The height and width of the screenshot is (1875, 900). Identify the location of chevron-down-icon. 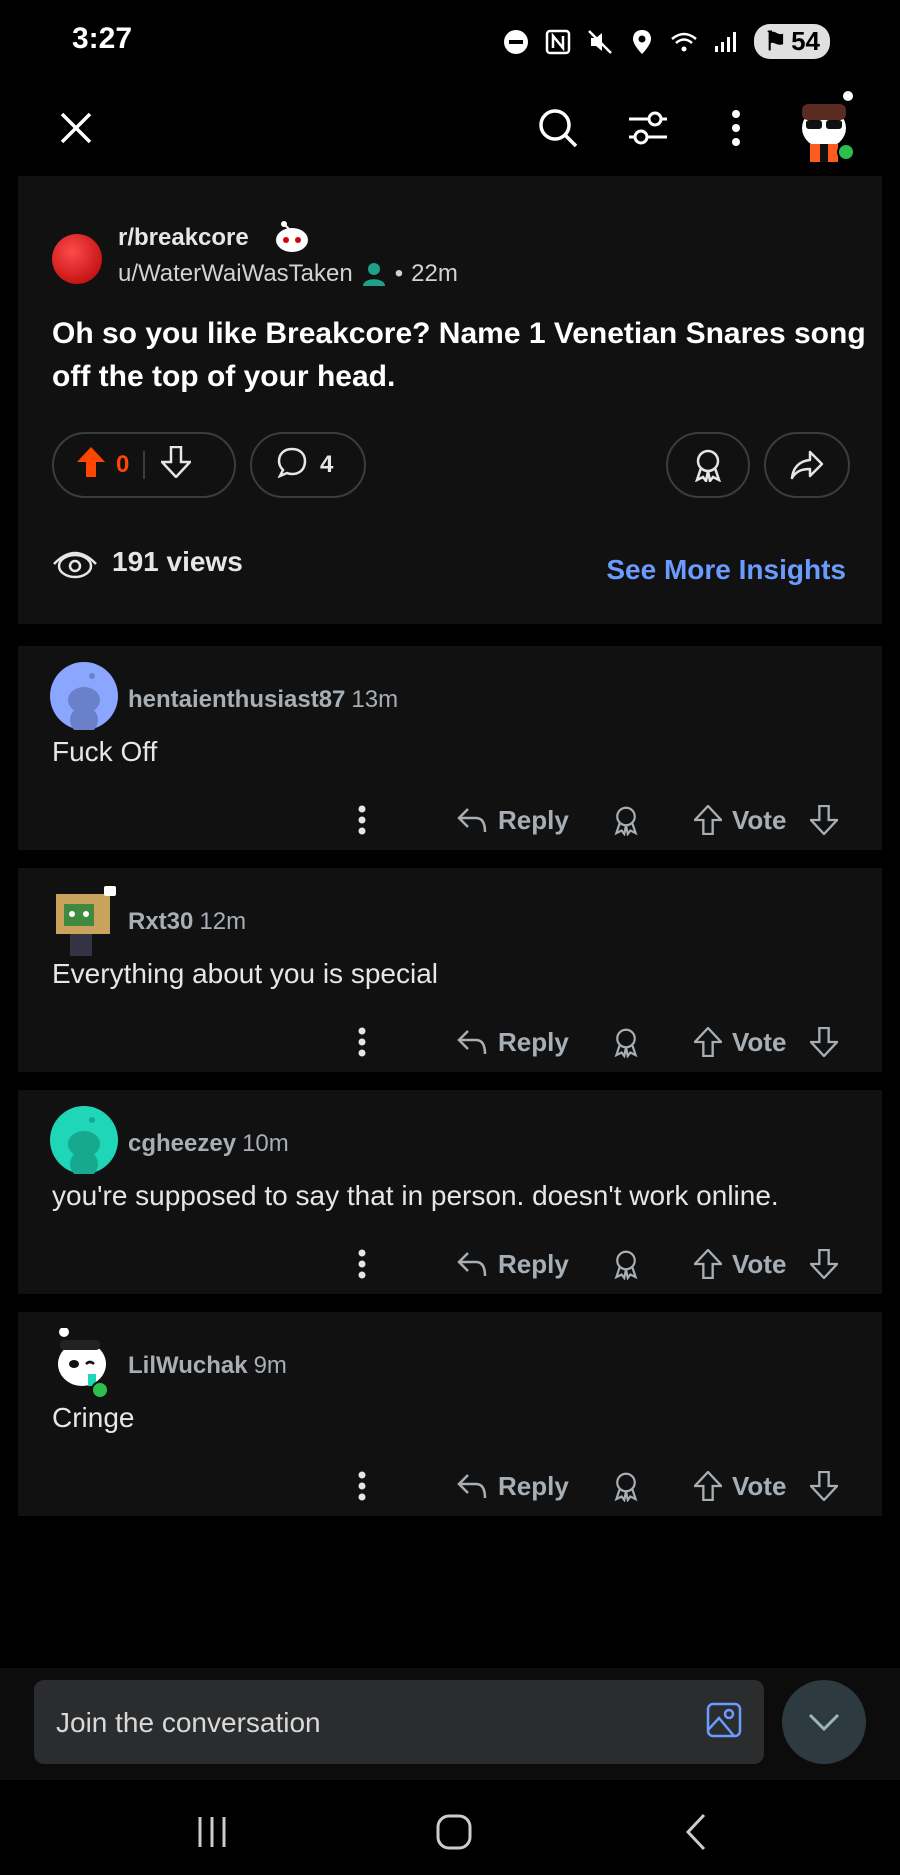
(824, 1722).